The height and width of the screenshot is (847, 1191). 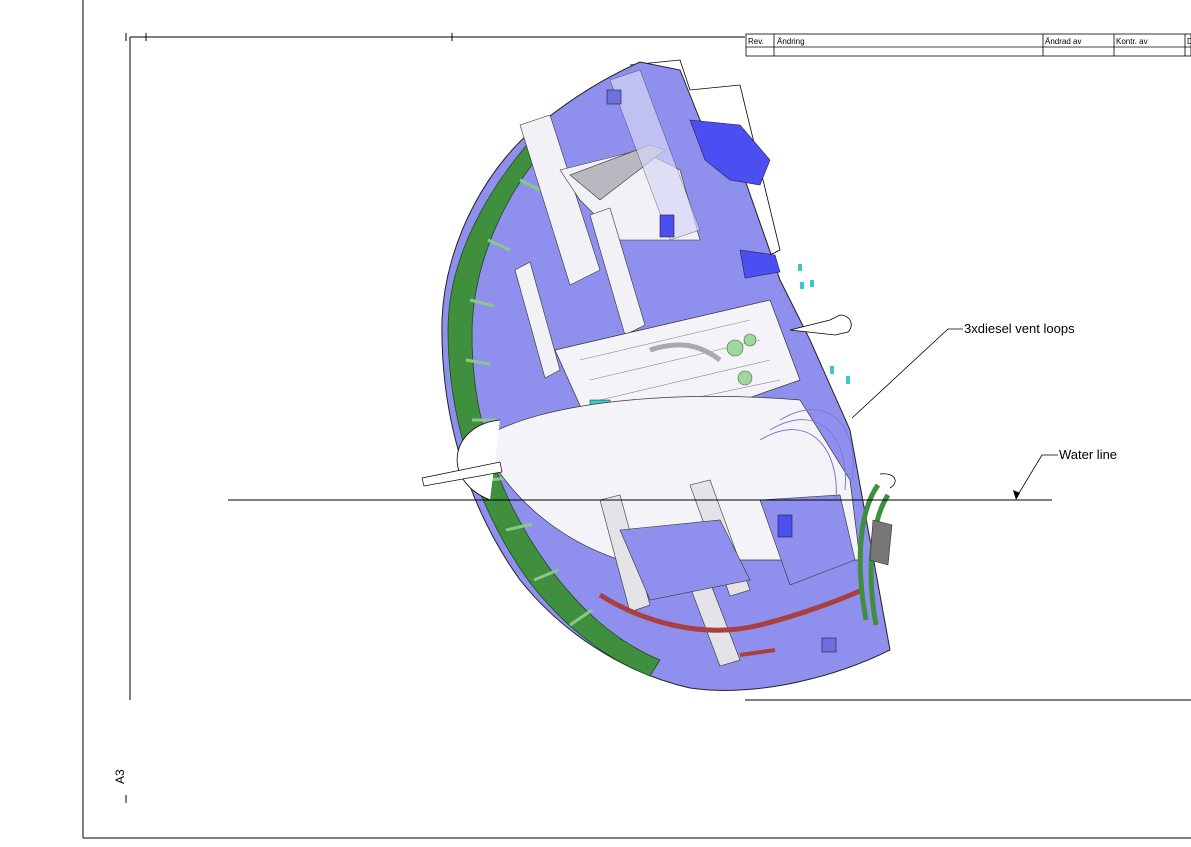 What do you see at coordinates (1189, 41) in the screenshot?
I see `rev-header-date: D` at bounding box center [1189, 41].